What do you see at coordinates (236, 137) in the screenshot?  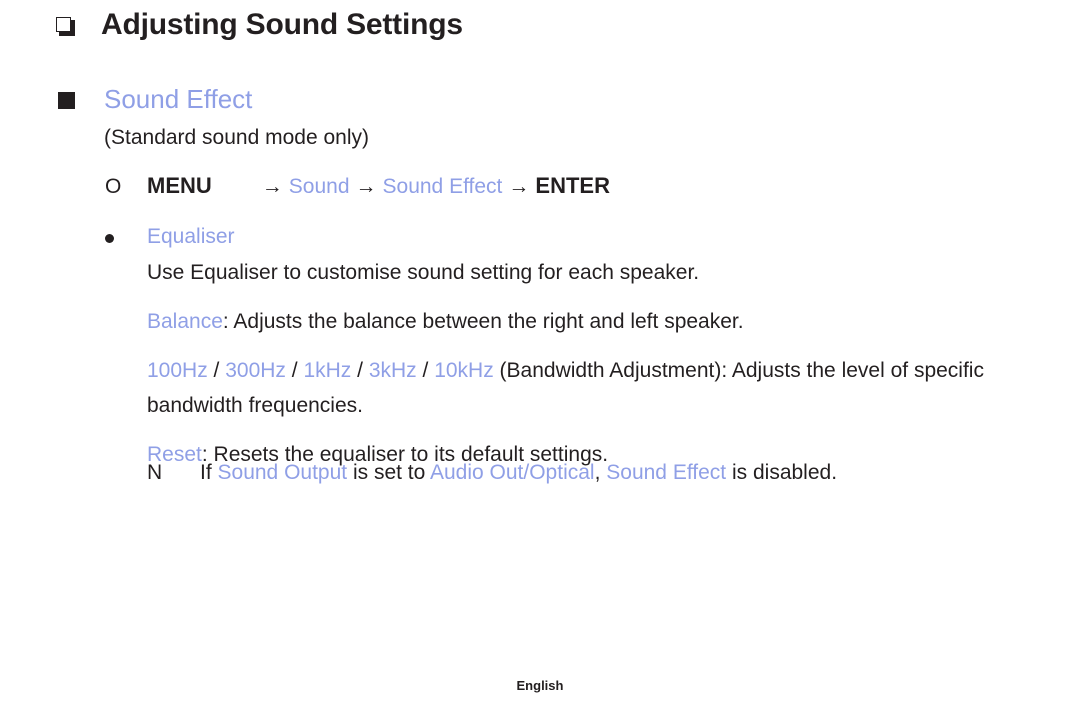 I see `section-condition: (Standard sound mode only)` at bounding box center [236, 137].